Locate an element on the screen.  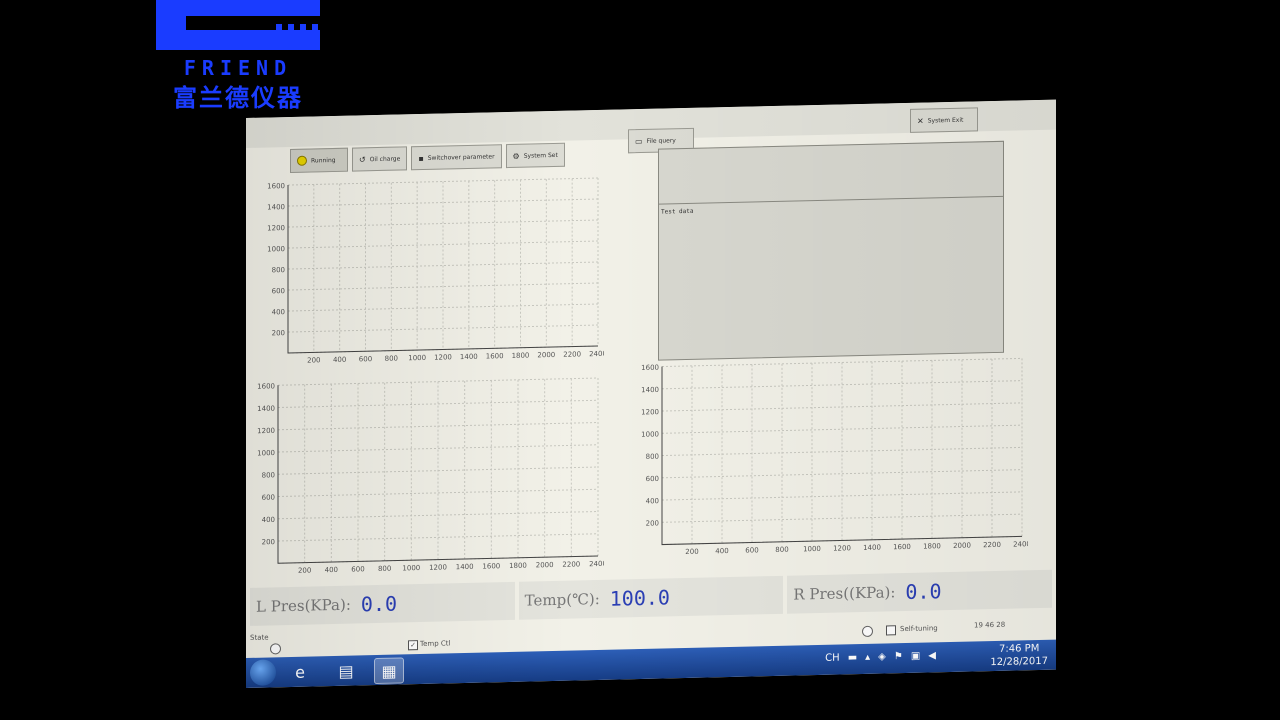
state-indicator is located at coordinates (275, 649).